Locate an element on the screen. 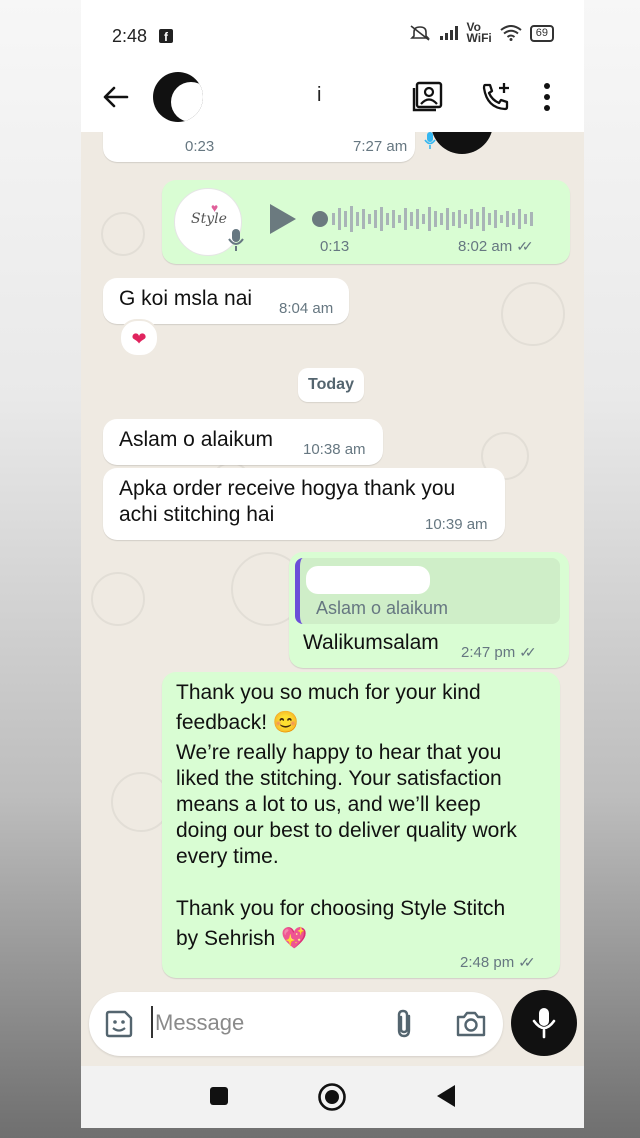  add-call-button is located at coordinates (496, 99).